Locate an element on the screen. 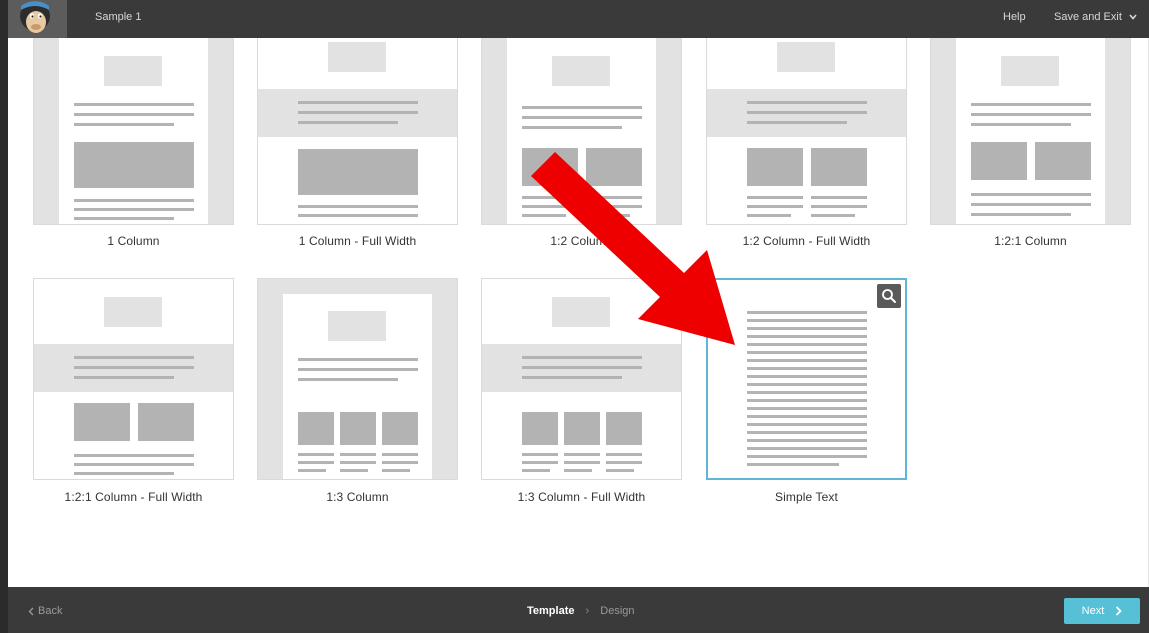  top-bar: Sample 1 Help Save and Exit is located at coordinates (578, 19).